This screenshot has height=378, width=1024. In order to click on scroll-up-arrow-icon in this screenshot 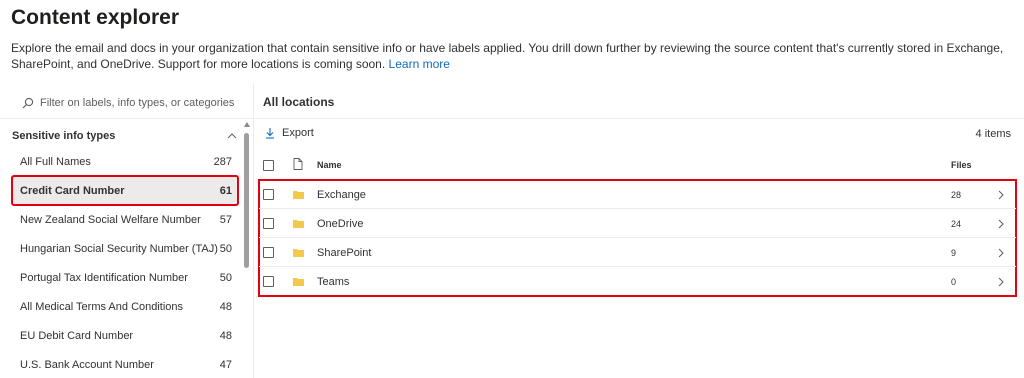, I will do `click(247, 124)`.